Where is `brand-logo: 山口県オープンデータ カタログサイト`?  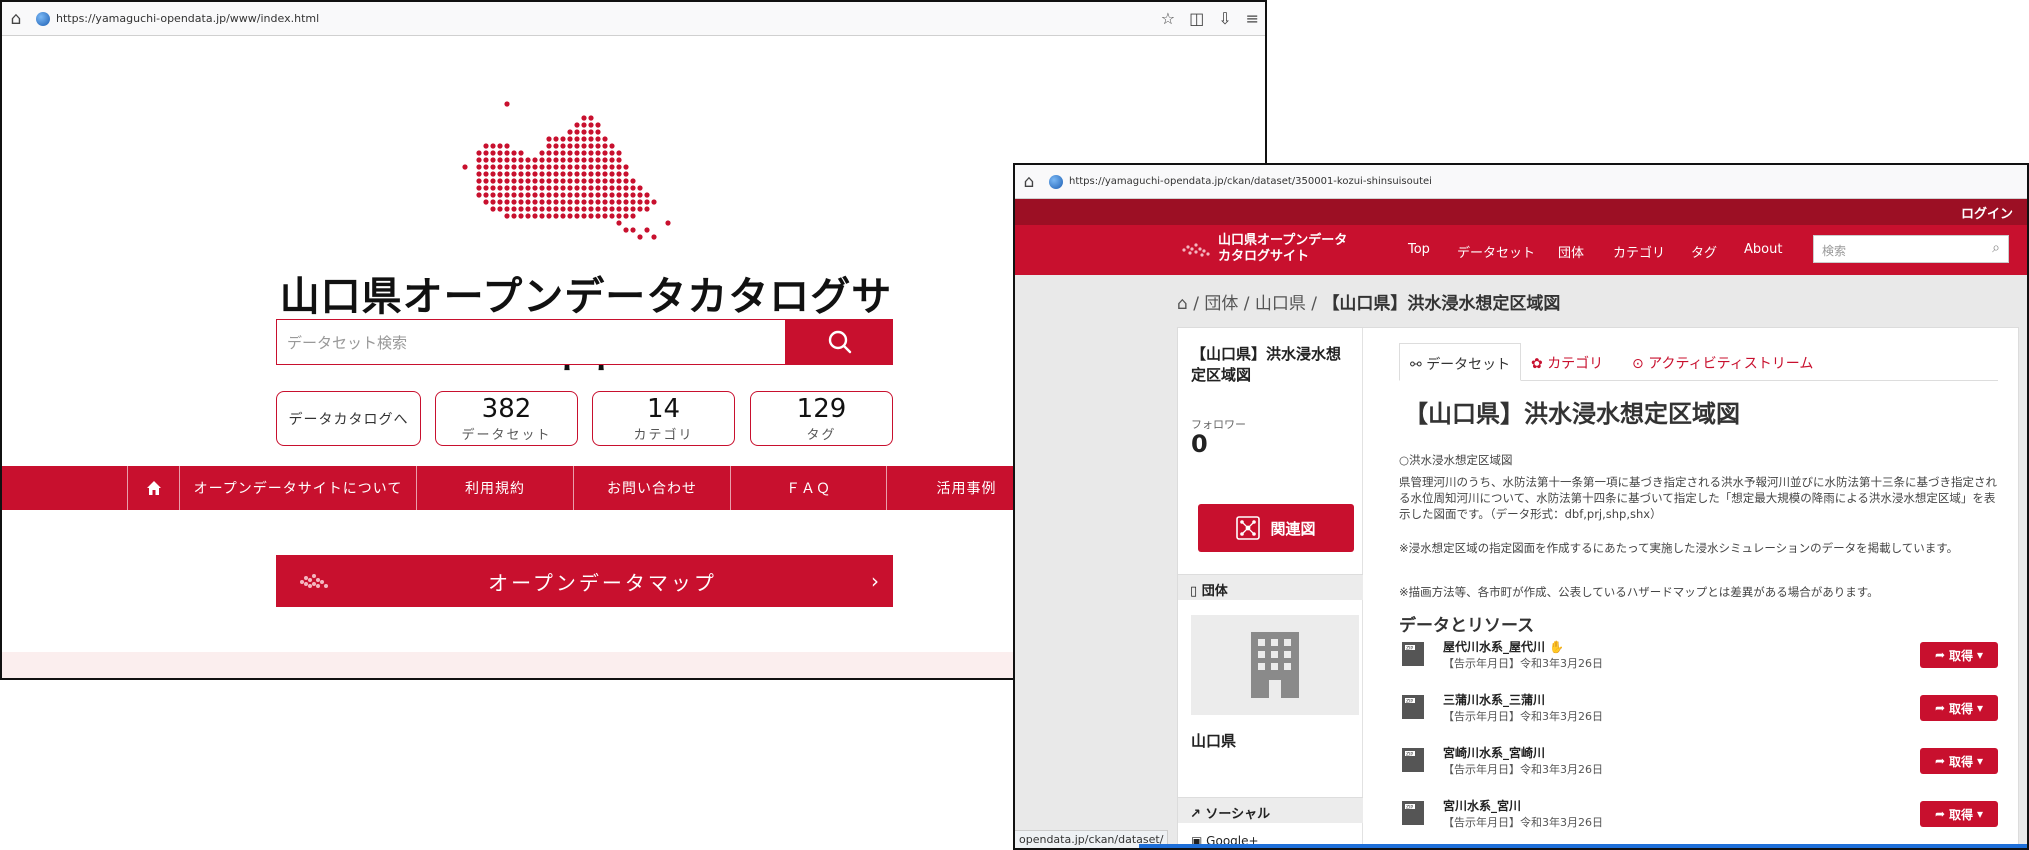 brand-logo: 山口県オープンデータ カタログサイト is located at coordinates (1263, 249).